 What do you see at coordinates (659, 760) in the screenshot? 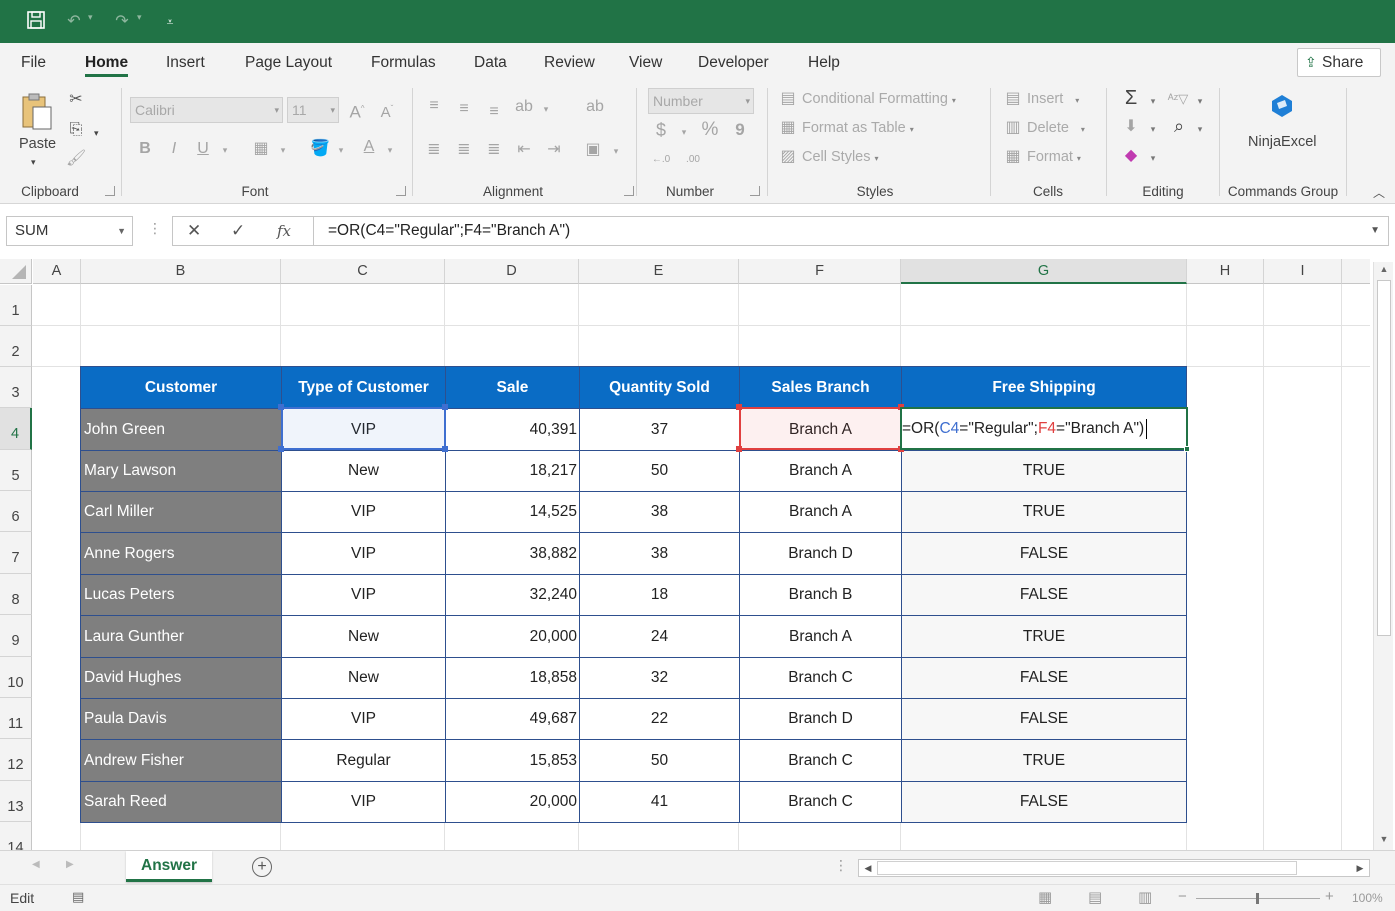
I see `quantity-cell: 50` at bounding box center [659, 760].